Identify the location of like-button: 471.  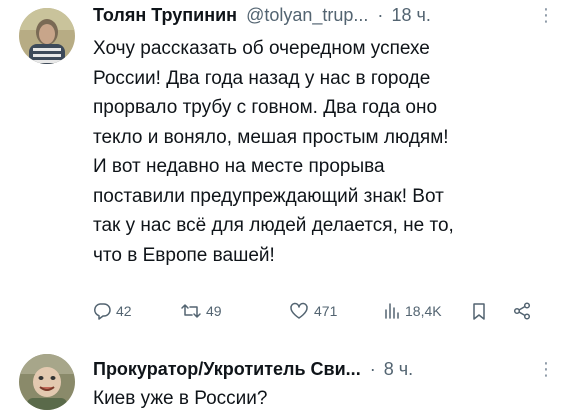
(312, 311).